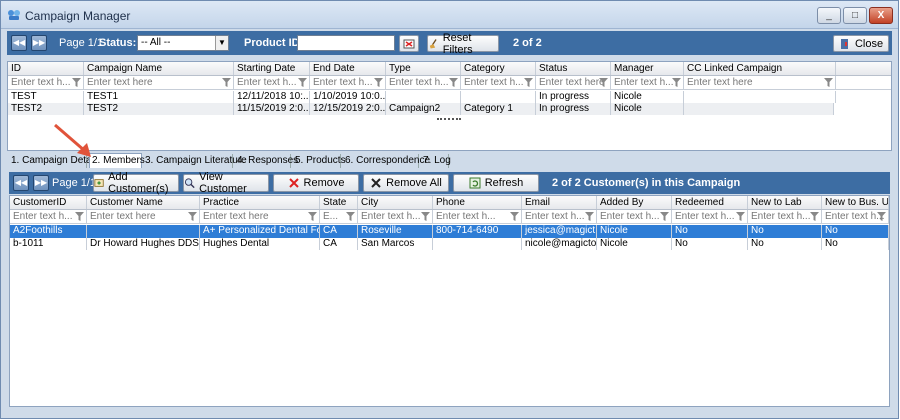  I want to click on members-first-page-button: ◀◀, so click(21, 183).